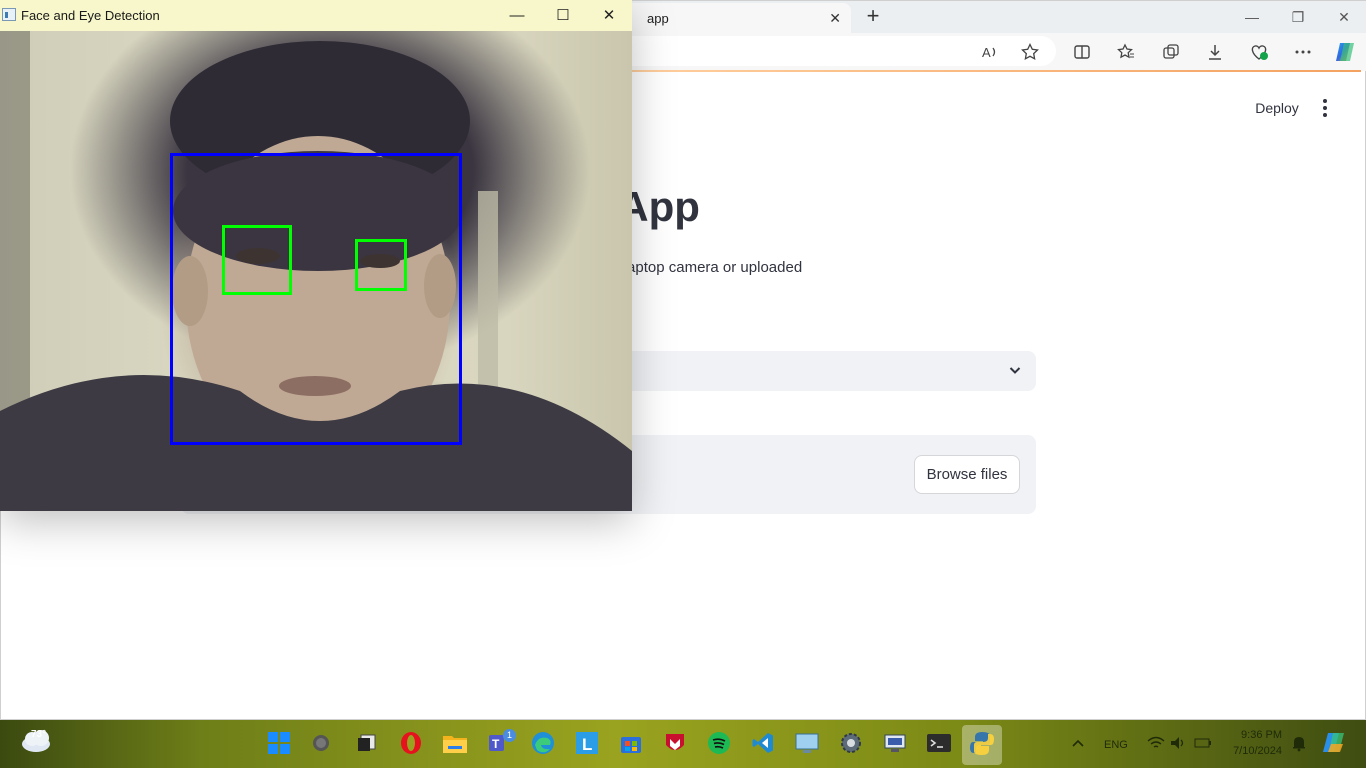 The height and width of the screenshot is (768, 1366). Describe the element at coordinates (1203, 743) in the screenshot. I see `battery-icon` at that location.